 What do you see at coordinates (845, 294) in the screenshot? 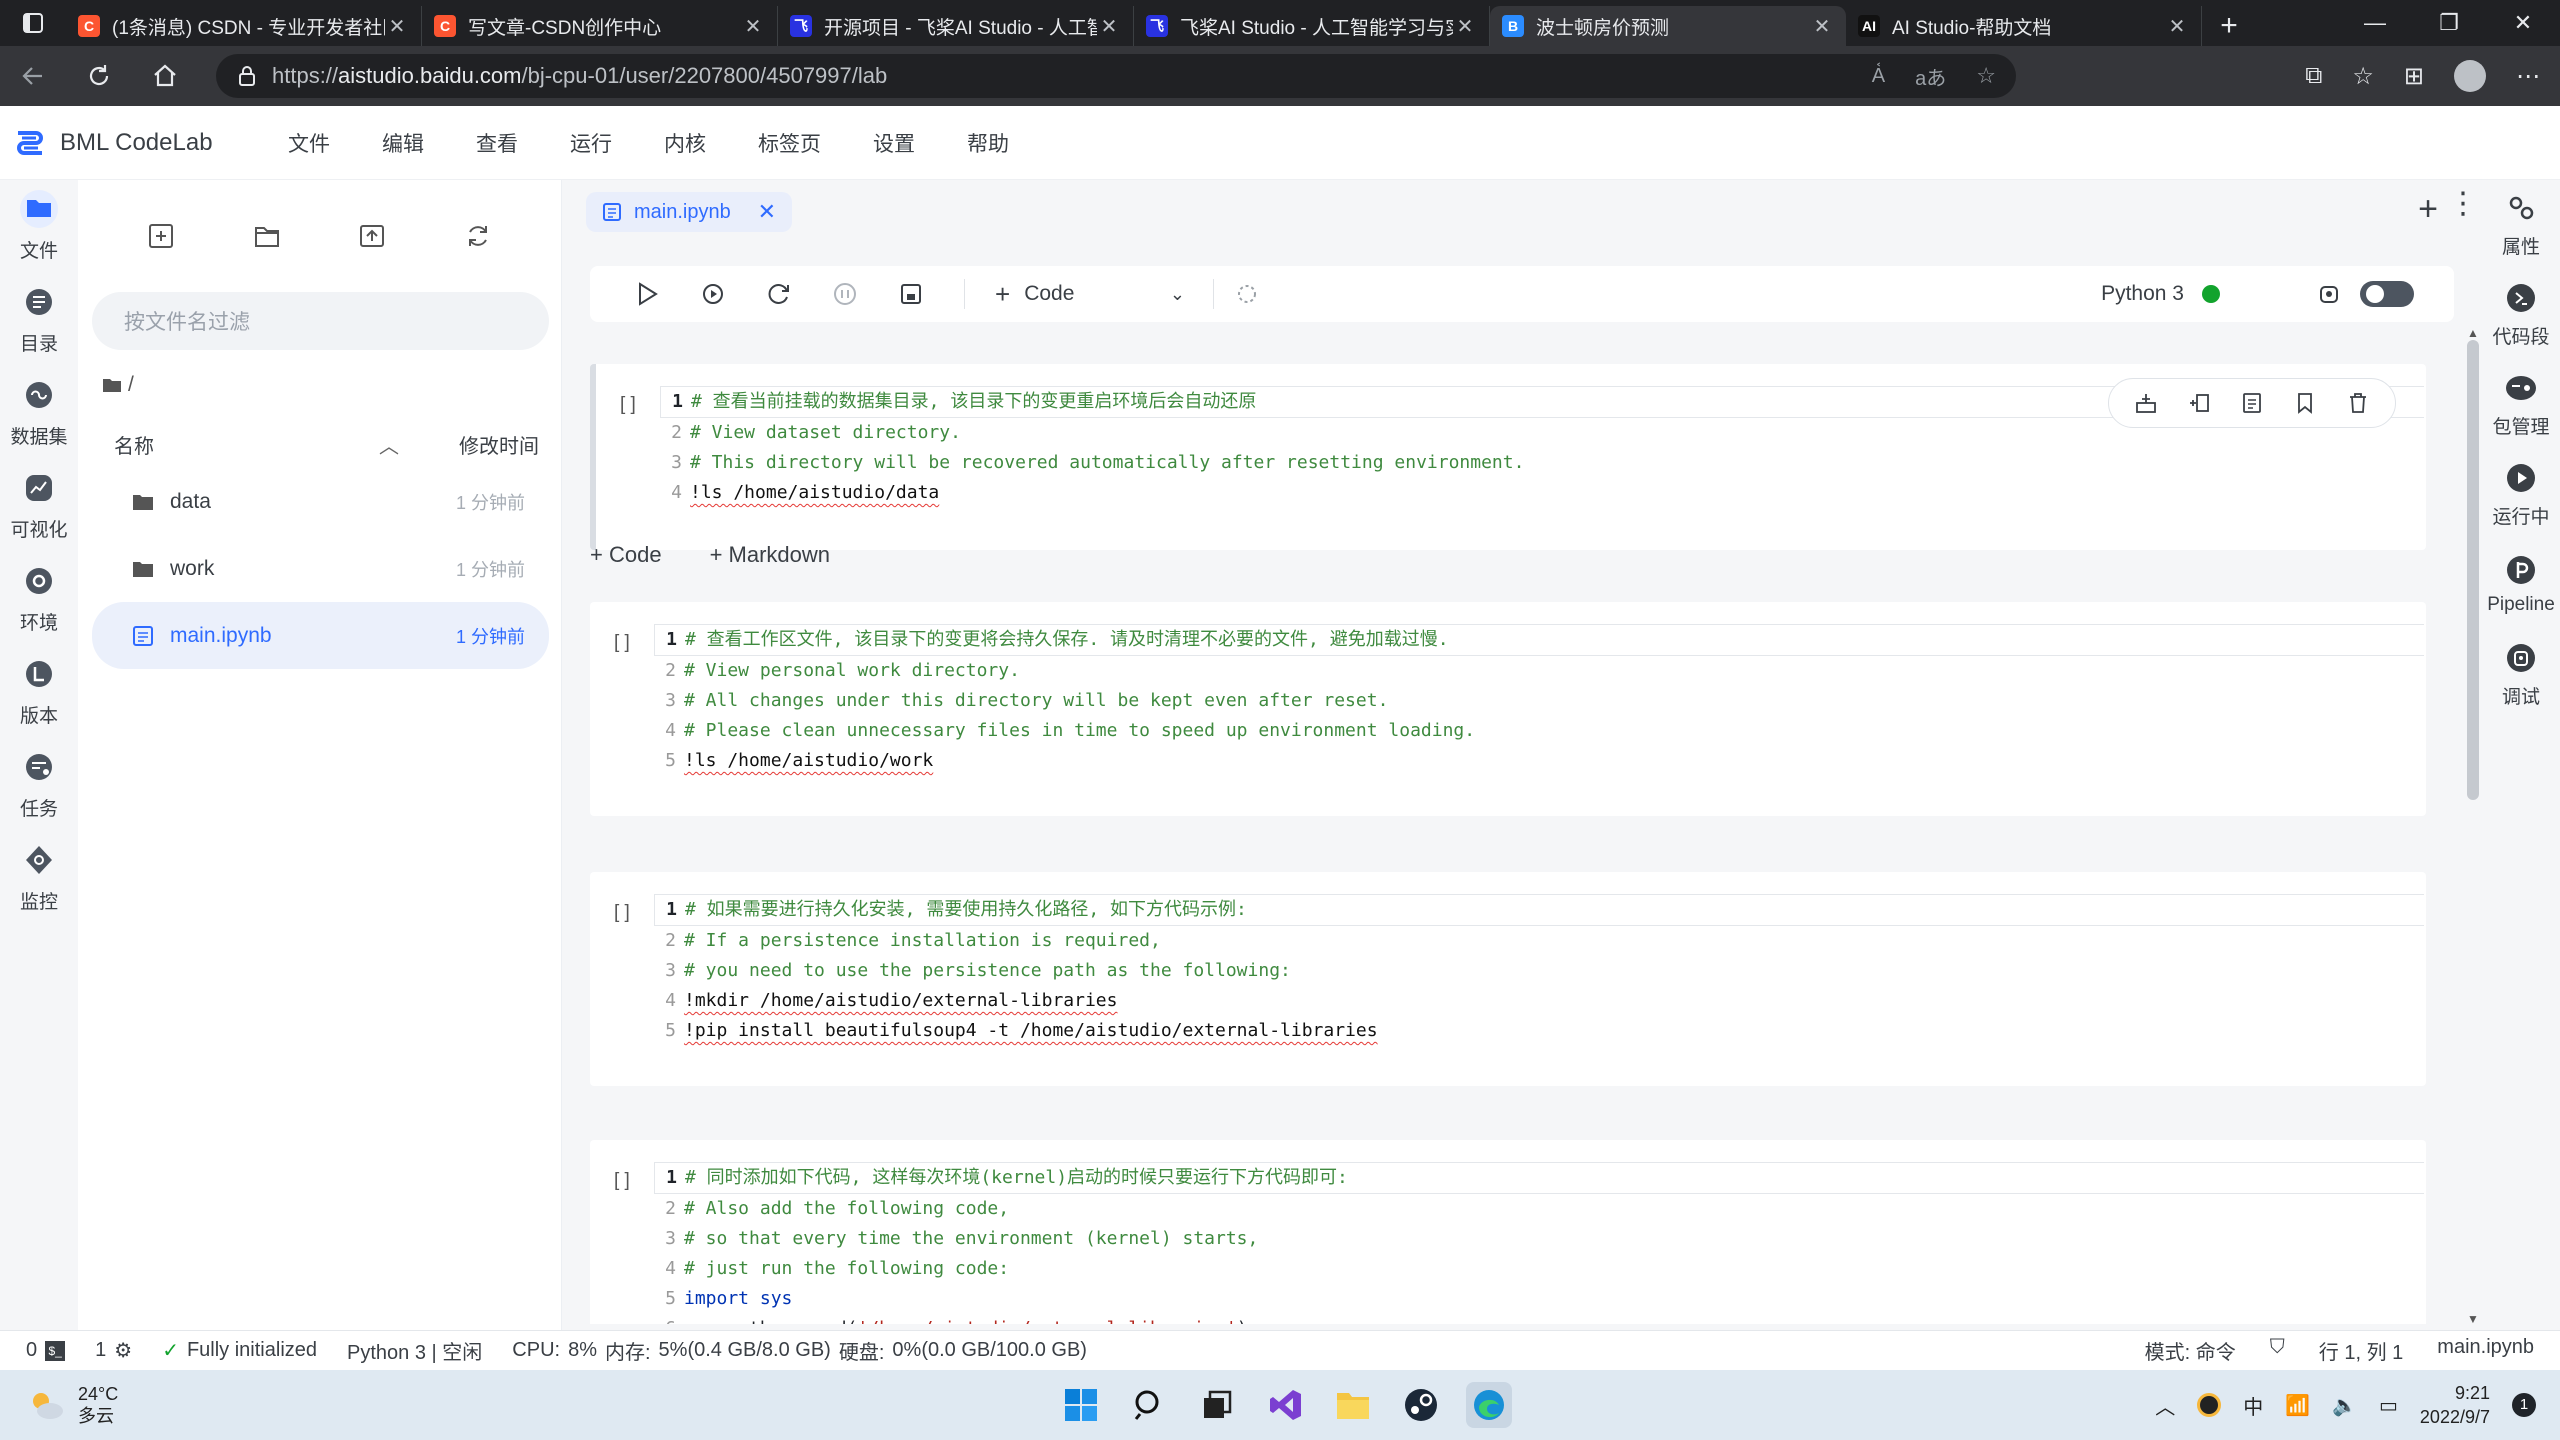
I see `interrupt-kernel-button` at bounding box center [845, 294].